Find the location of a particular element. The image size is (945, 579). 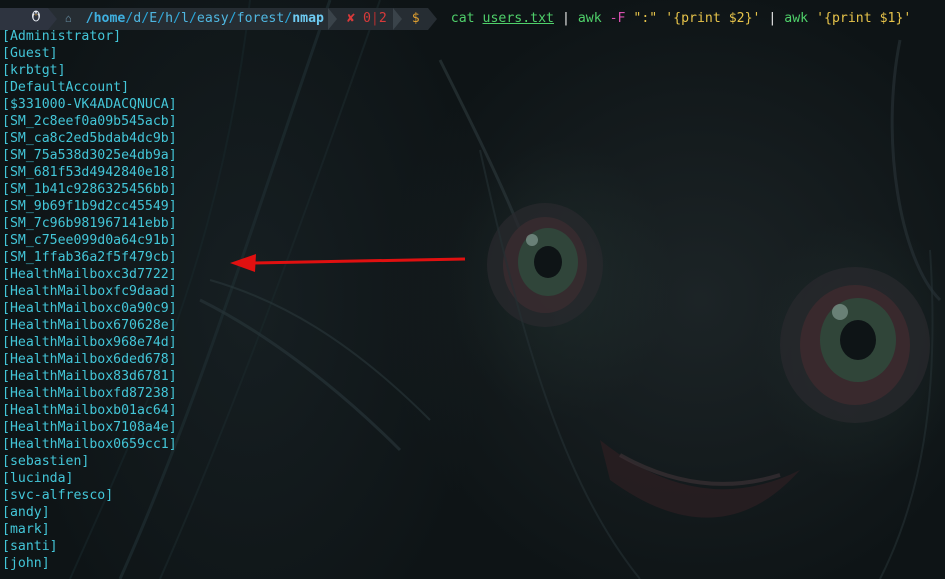

output-line: [SM_1ffab36a2f5f479cb] is located at coordinates (89, 257).